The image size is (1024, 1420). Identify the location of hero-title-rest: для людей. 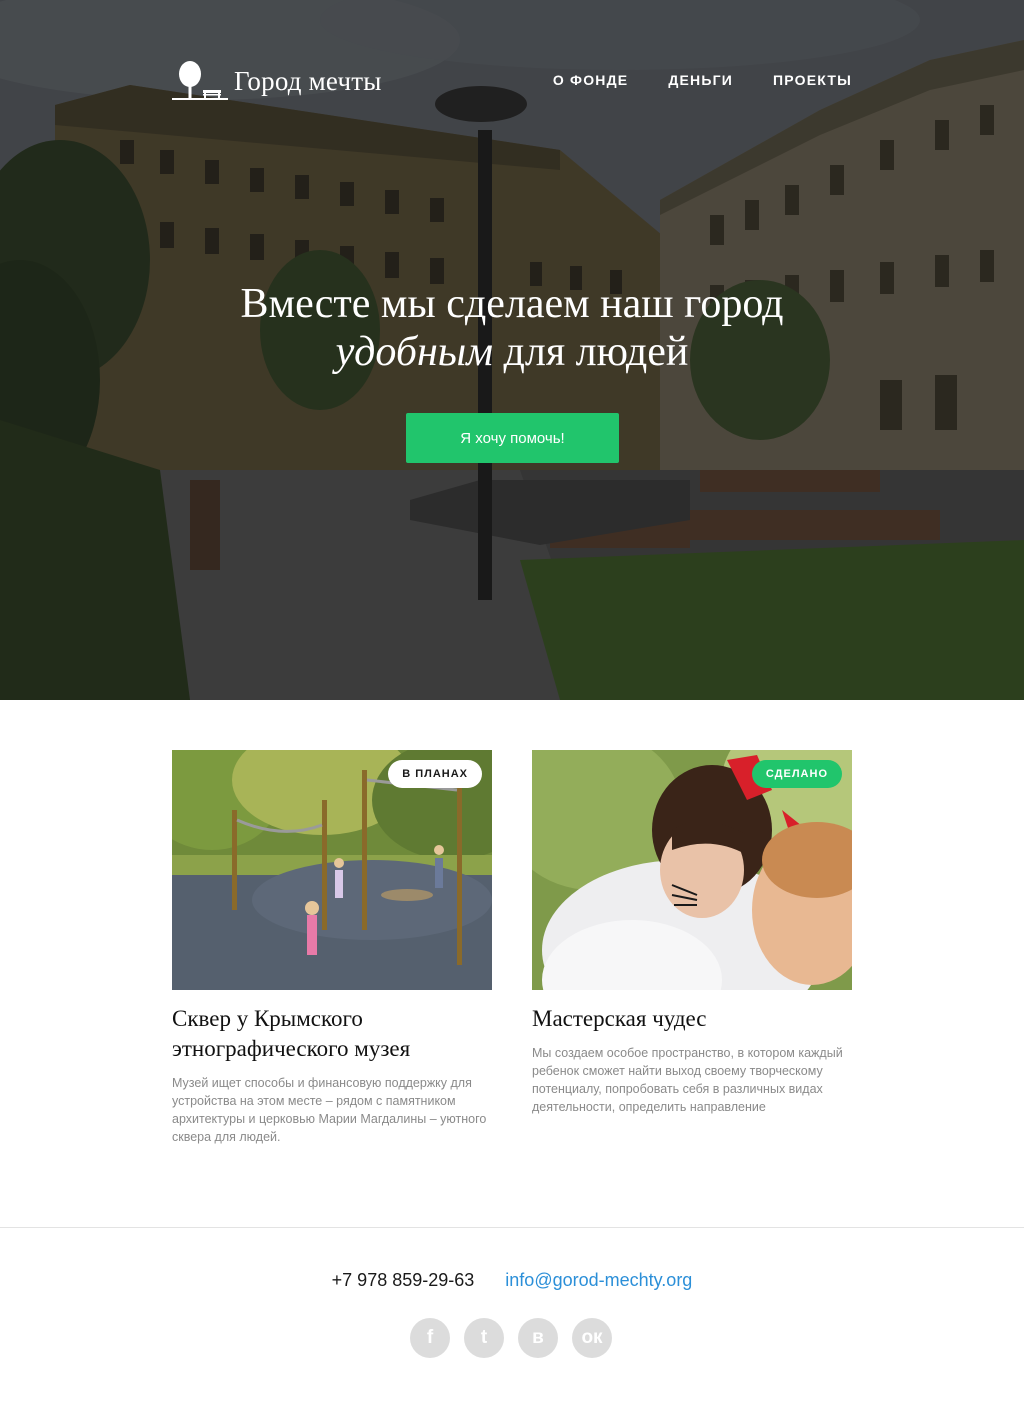
(591, 352).